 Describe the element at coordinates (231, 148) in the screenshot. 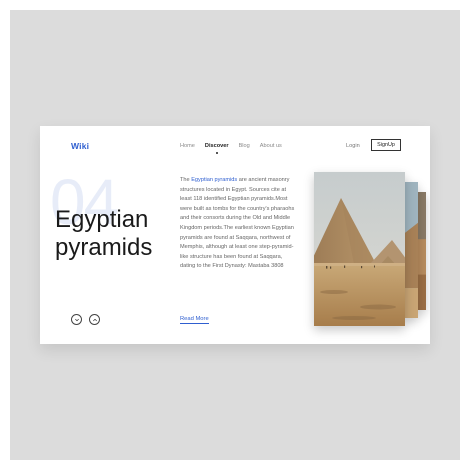

I see `main-nav: Home Discover Blog About us` at that location.